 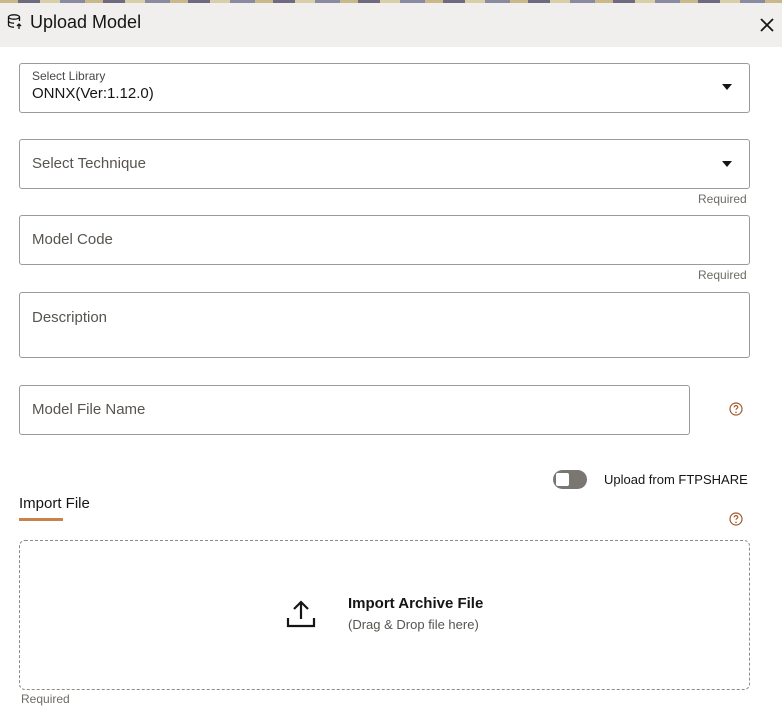 I want to click on description-textarea: Description, so click(x=384, y=325).